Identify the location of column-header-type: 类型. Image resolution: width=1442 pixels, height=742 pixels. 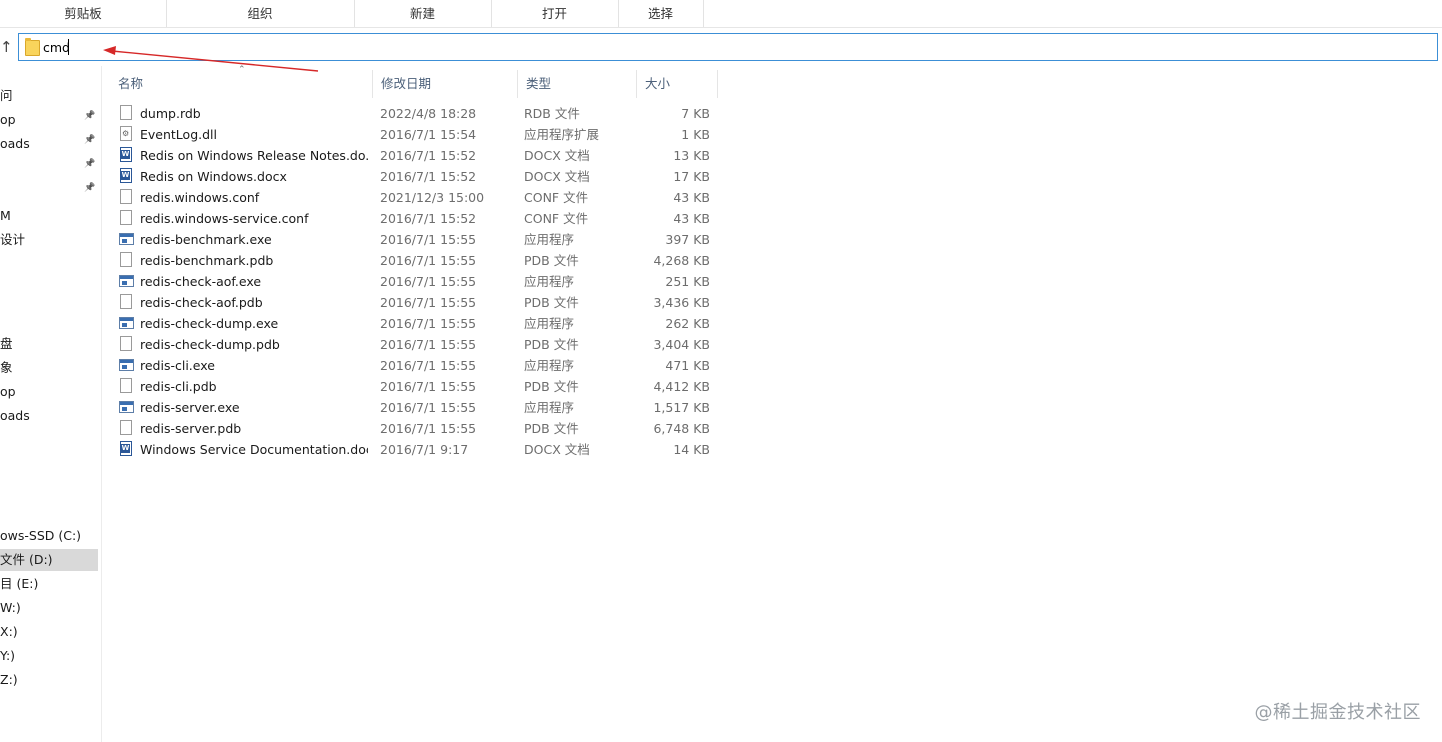
(577, 84).